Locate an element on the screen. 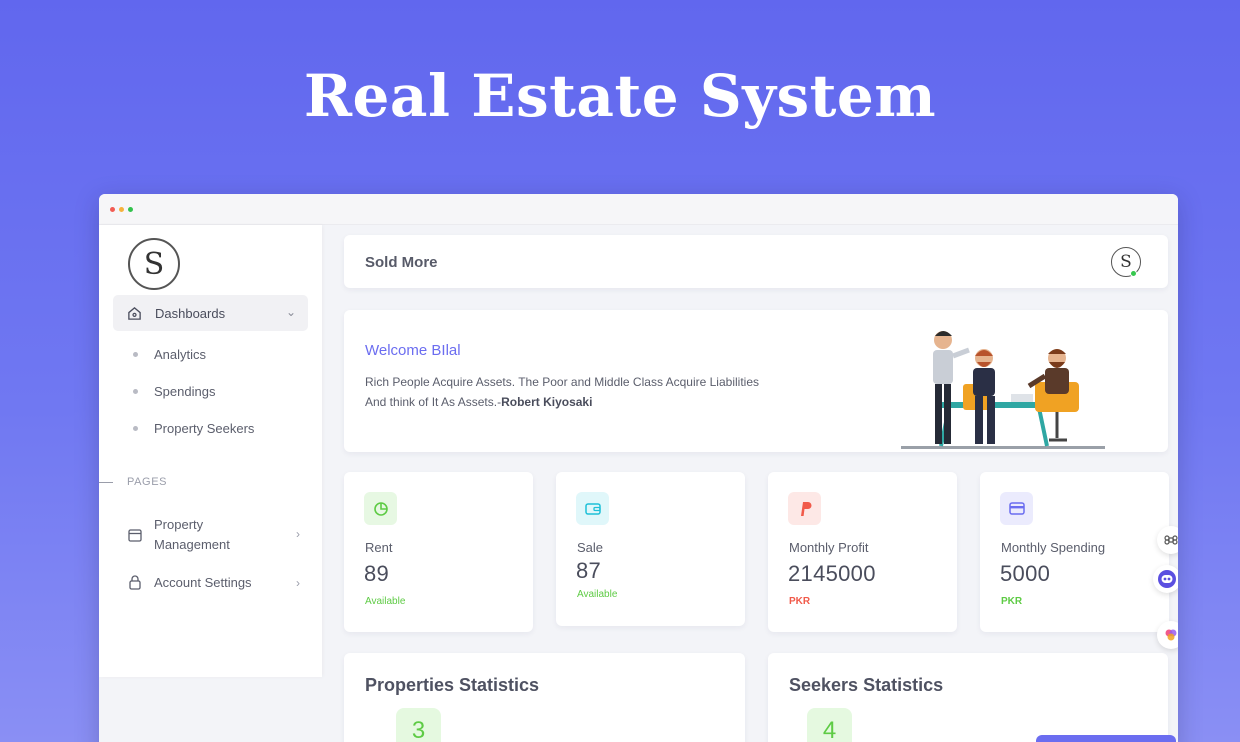 The image size is (1240, 742). stat-value: 2145000 is located at coordinates (832, 573).